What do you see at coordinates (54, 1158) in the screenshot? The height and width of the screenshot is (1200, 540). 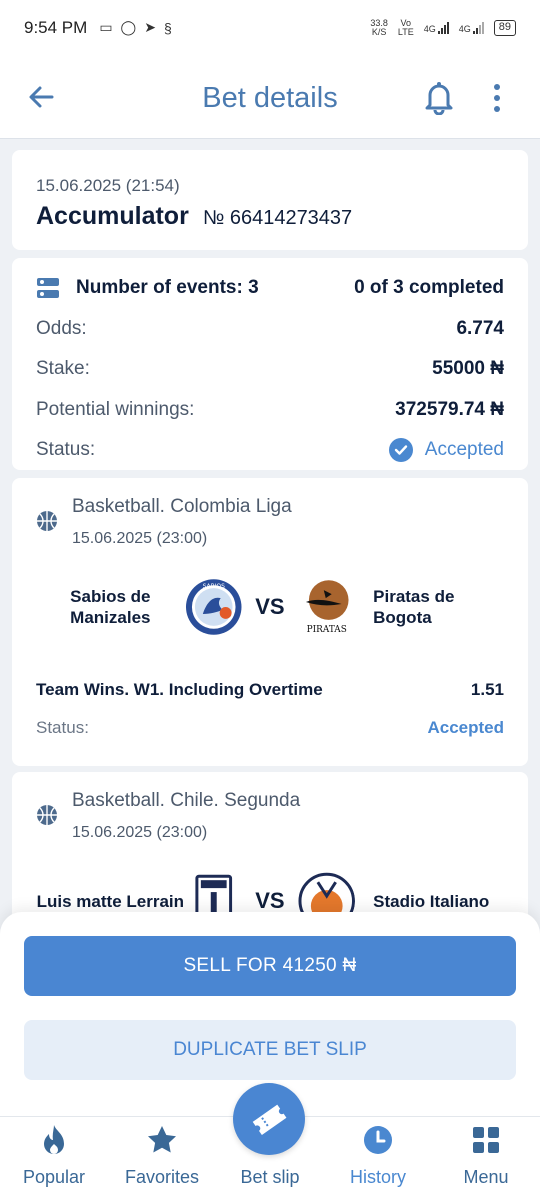 I see `nav-popular: Popular` at bounding box center [54, 1158].